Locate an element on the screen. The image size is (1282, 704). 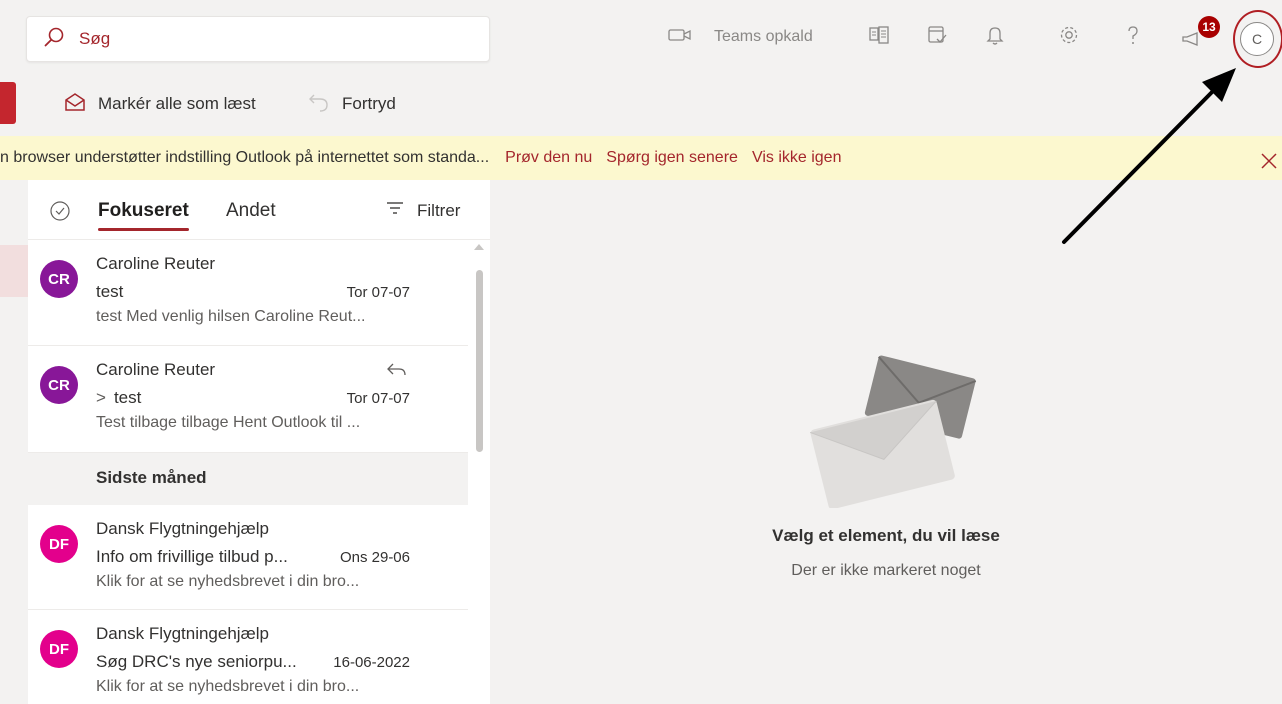
message-date: 16-06-2022 is located at coordinates (371, 662).